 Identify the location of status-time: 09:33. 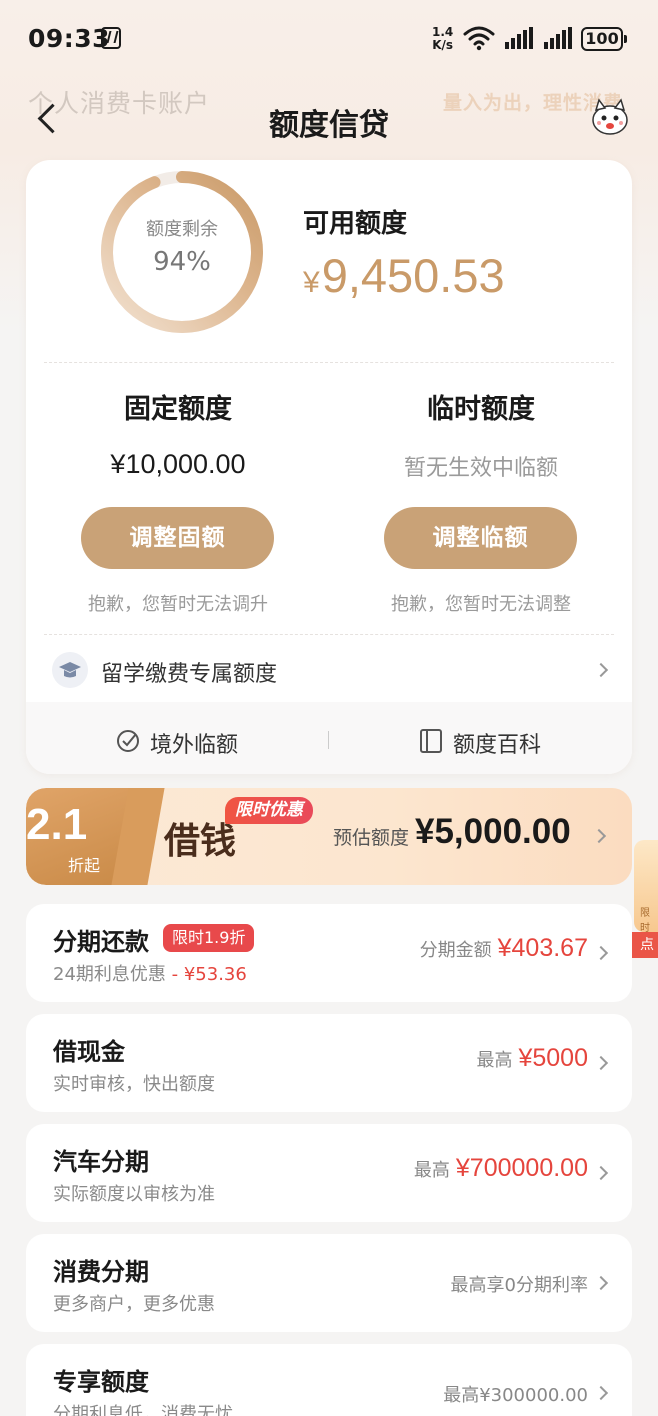
(69, 38).